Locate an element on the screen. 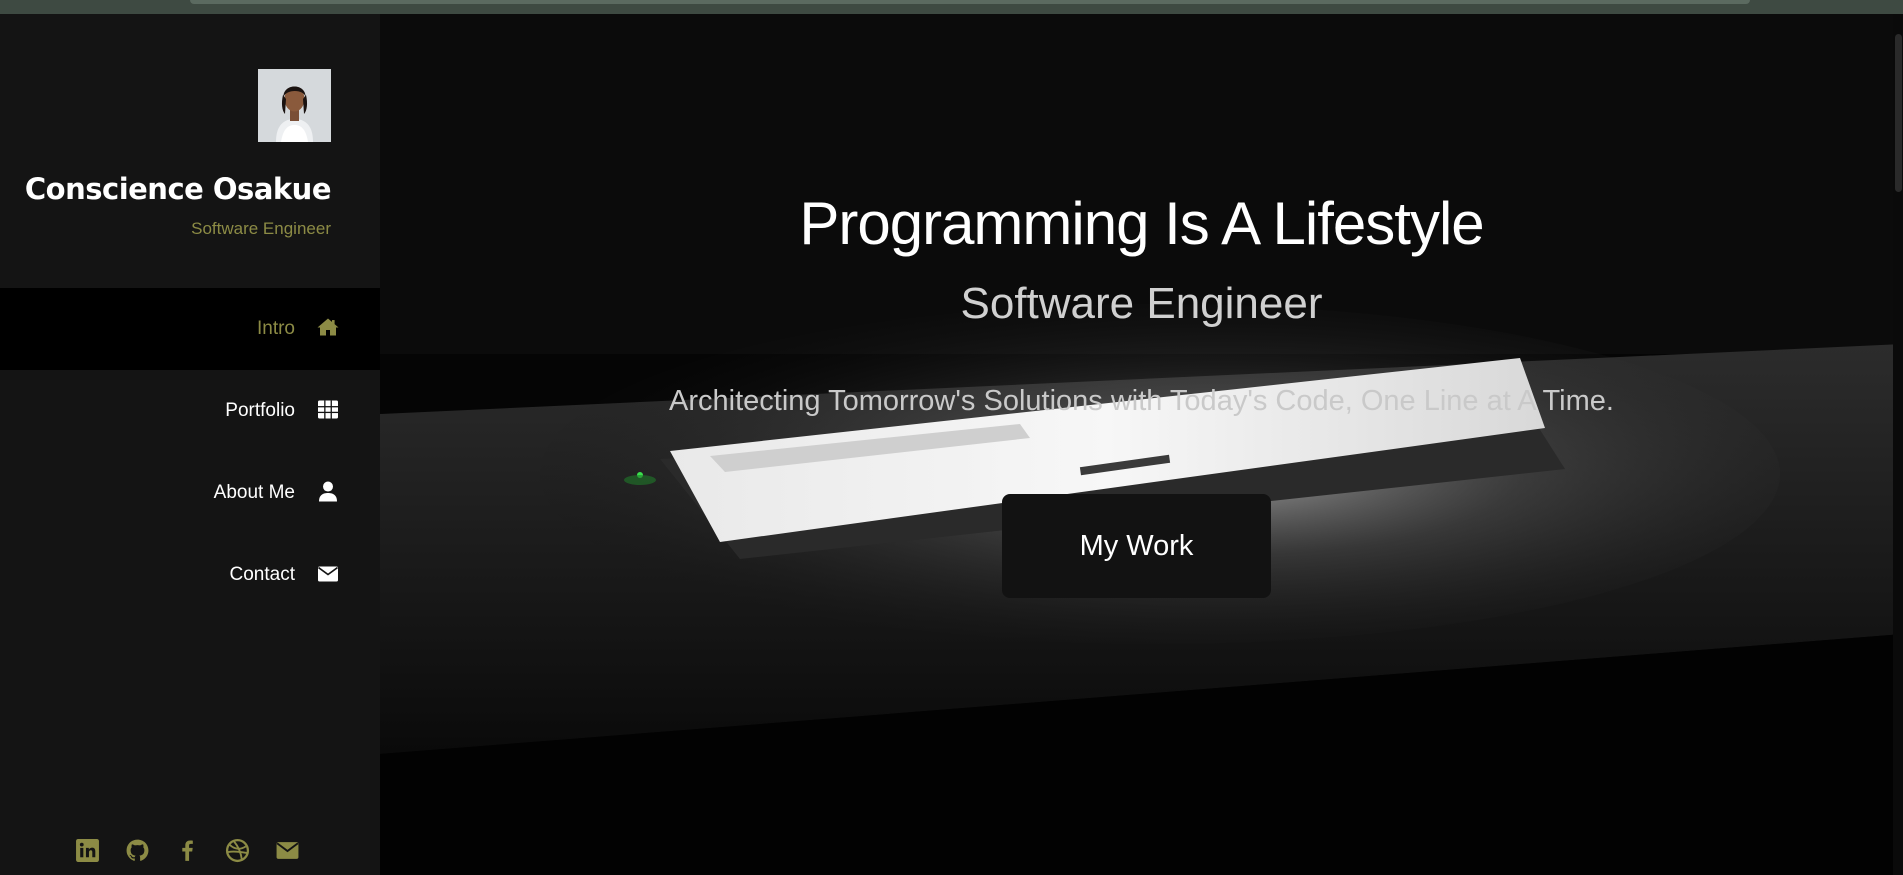  user-icon is located at coordinates (328, 491).